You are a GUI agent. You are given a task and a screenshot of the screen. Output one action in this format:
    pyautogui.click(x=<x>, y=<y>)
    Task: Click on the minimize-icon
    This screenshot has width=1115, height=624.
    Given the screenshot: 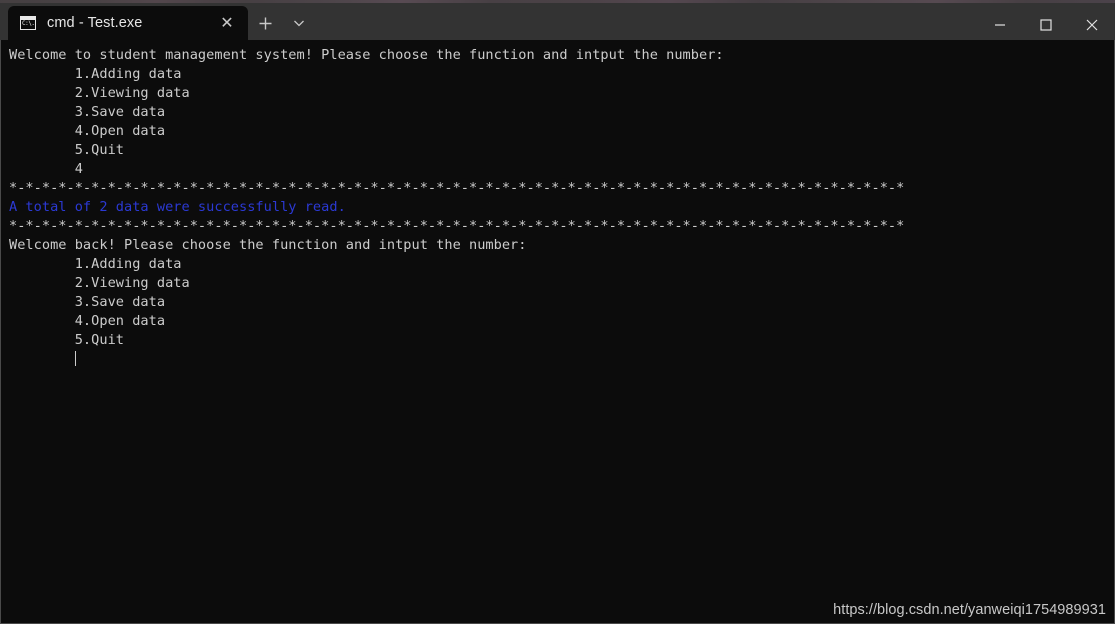 What is the action you would take?
    pyautogui.click(x=1000, y=24)
    